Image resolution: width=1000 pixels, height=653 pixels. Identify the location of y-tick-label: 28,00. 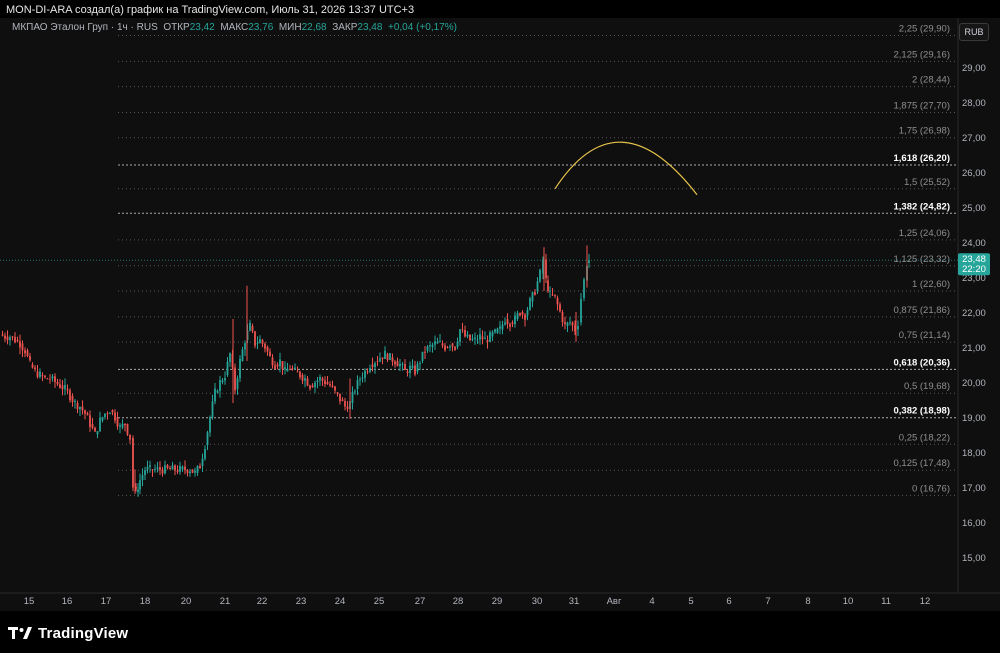
(974, 103).